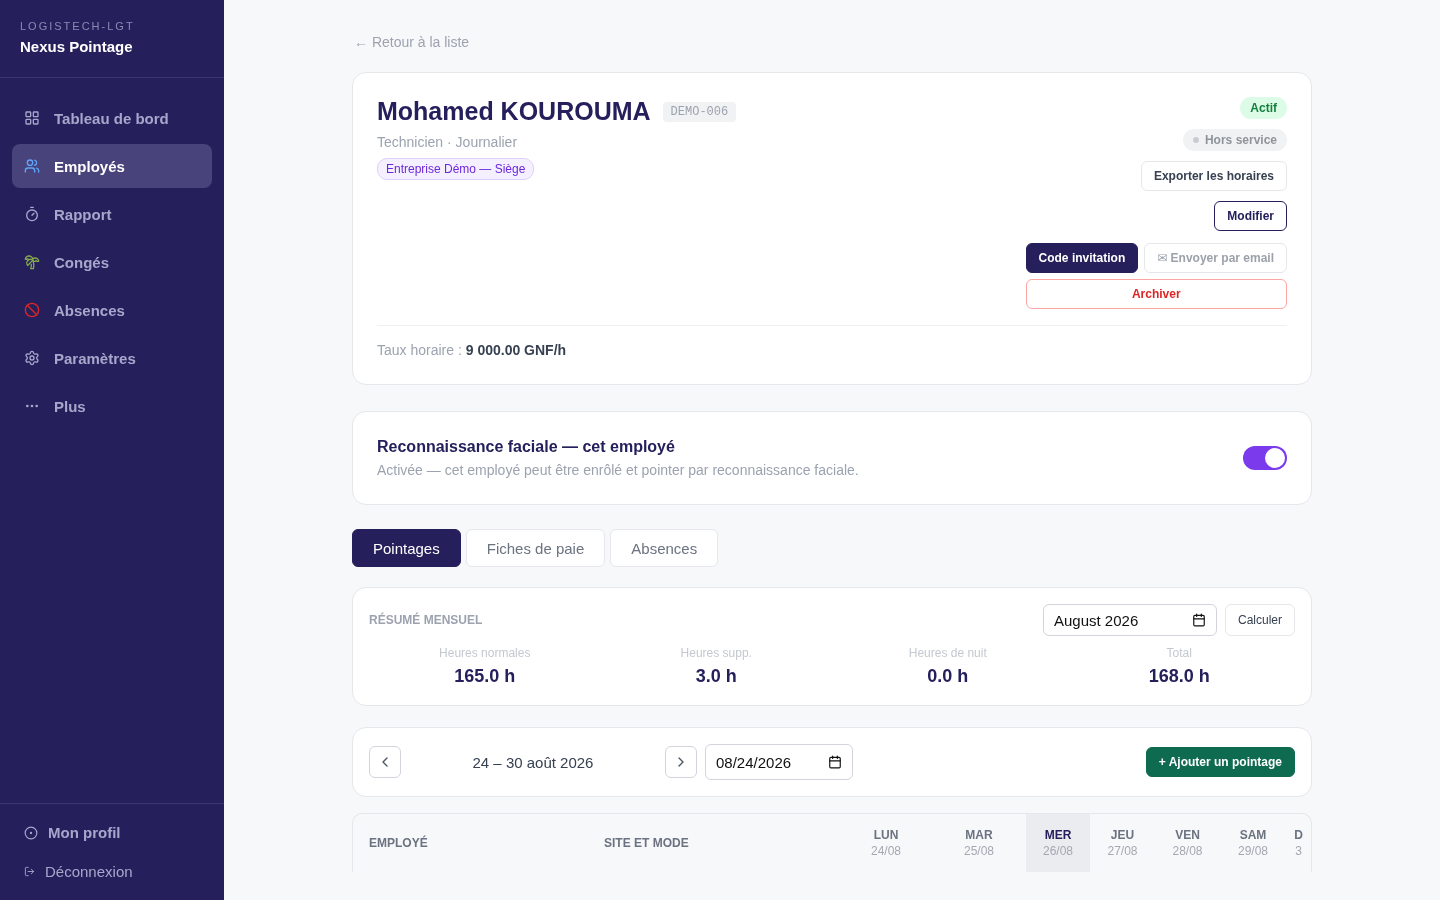 The width and height of the screenshot is (1440, 900). I want to click on compute-button: Calculer, so click(1260, 620).